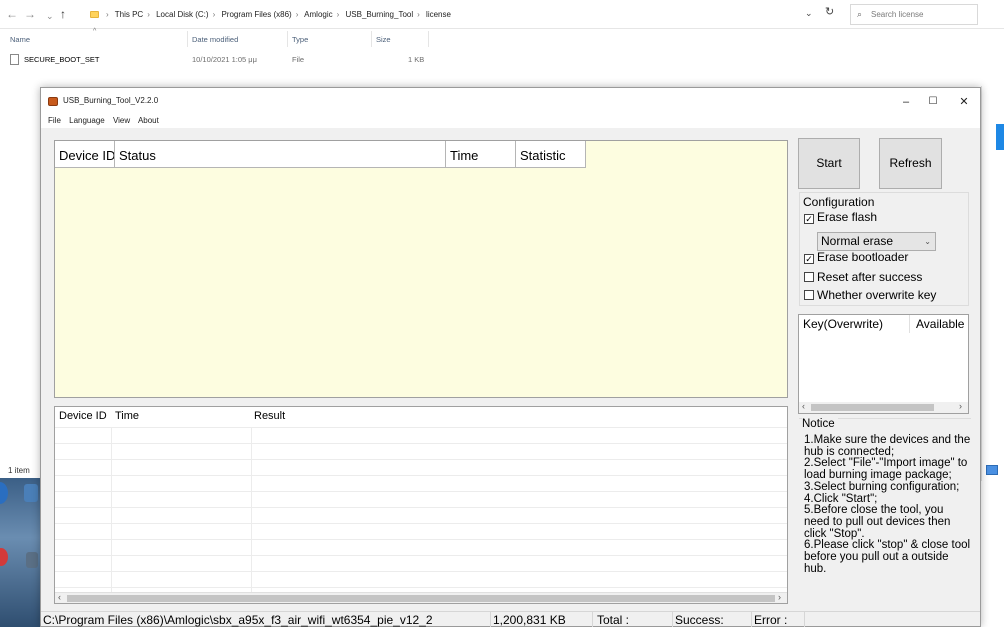  Describe the element at coordinates (12, 14) in the screenshot. I see `back-arrow-icon: ←` at that location.